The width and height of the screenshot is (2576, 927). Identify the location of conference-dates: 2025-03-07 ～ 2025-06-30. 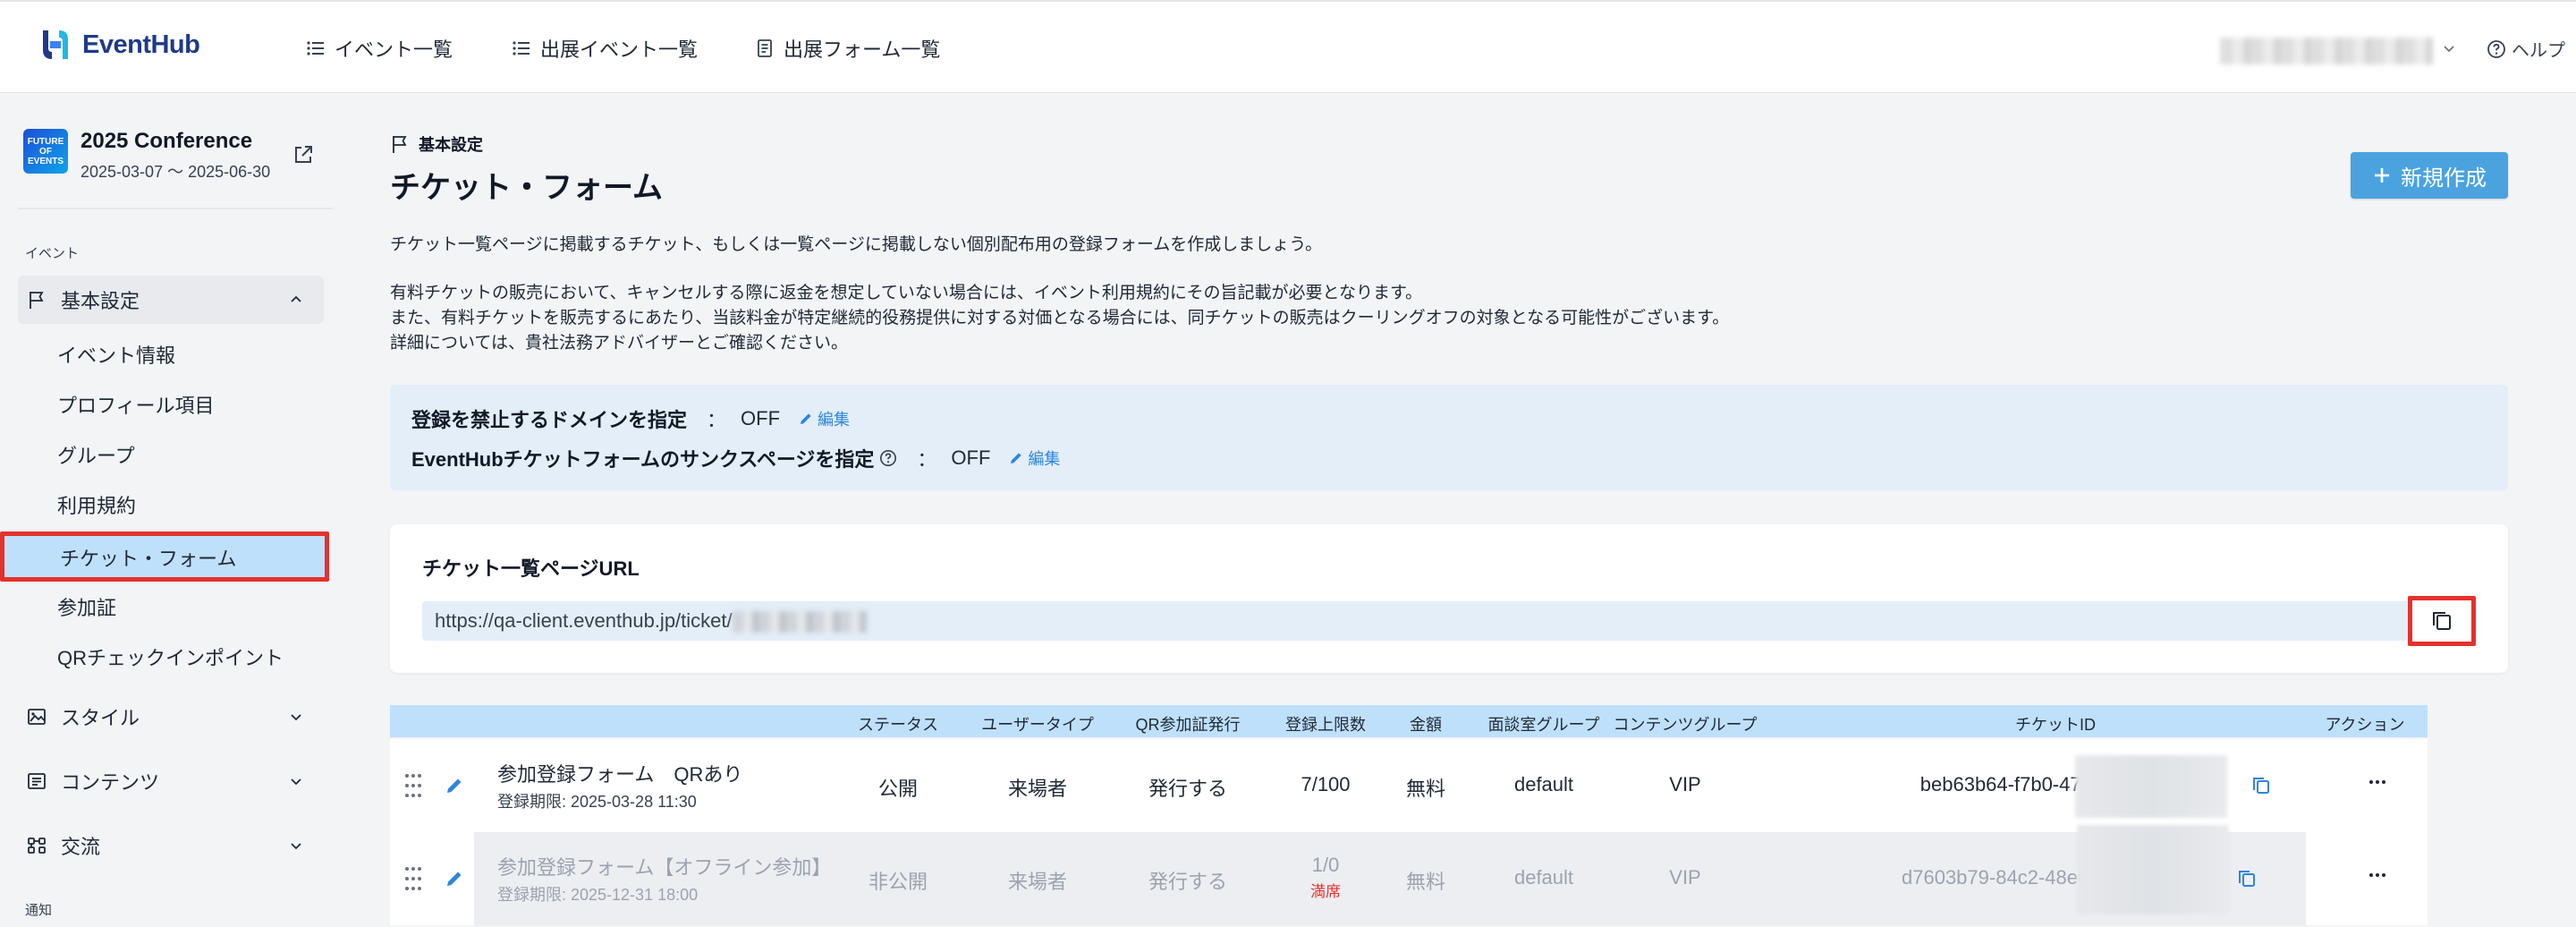
(175, 172).